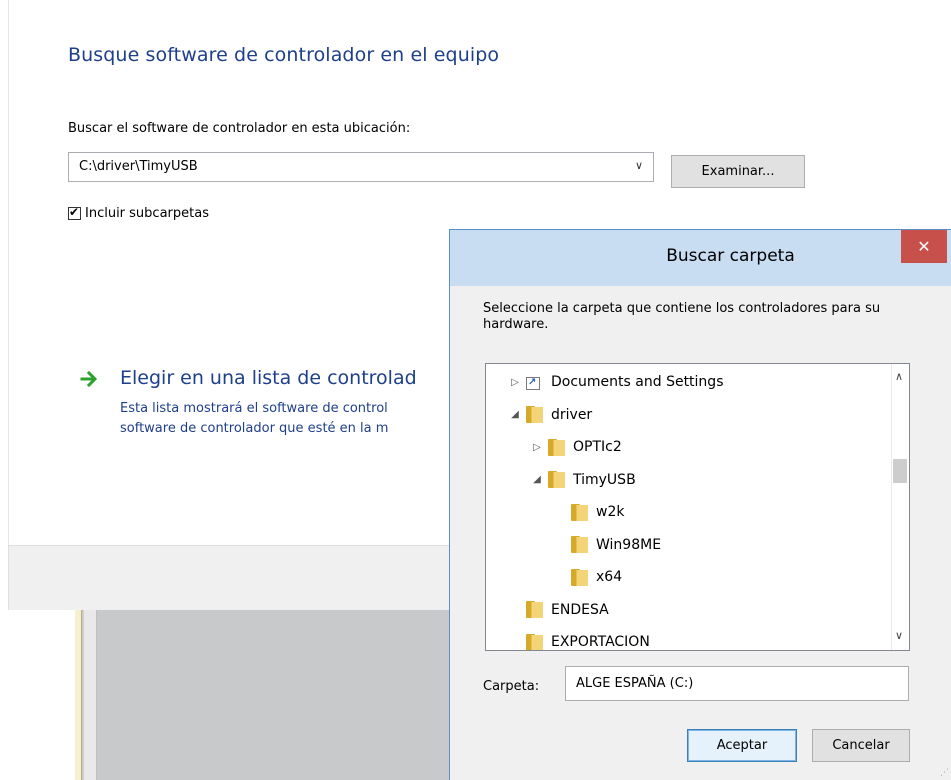  What do you see at coordinates (861, 745) in the screenshot?
I see `cancel-button: Cancelar` at bounding box center [861, 745].